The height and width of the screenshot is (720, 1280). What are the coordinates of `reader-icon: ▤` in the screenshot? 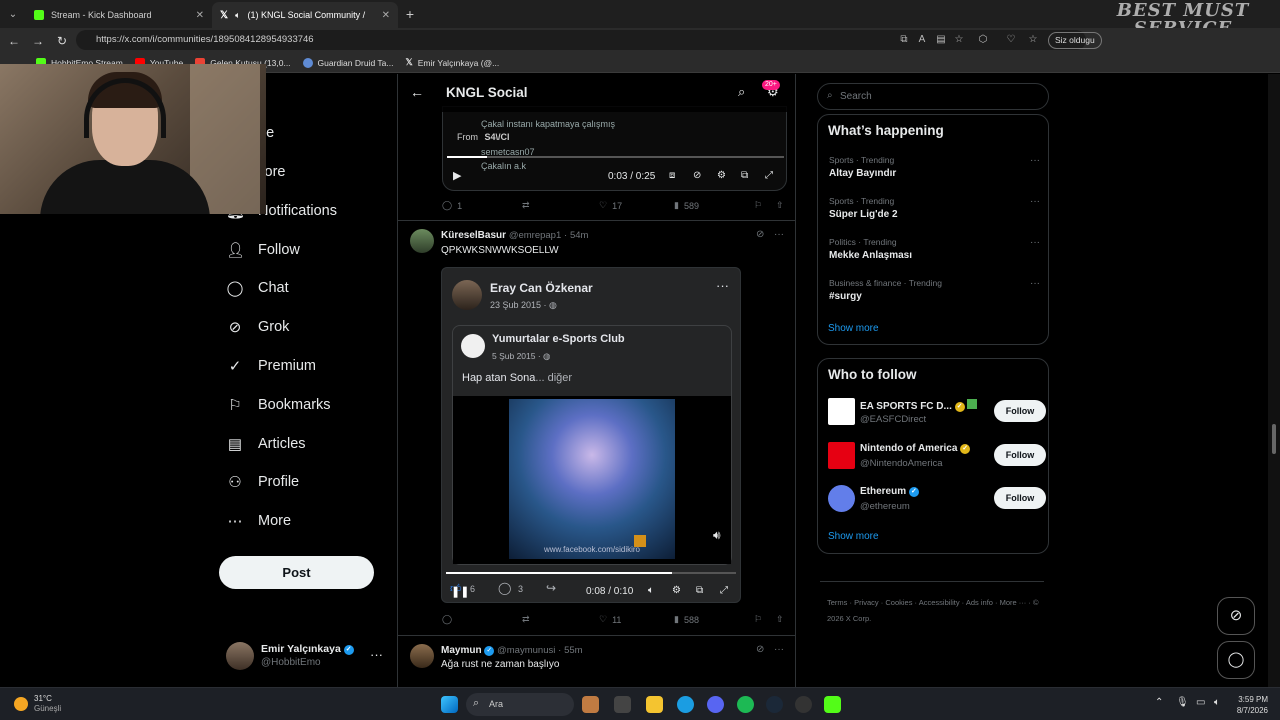 It's located at (941, 40).